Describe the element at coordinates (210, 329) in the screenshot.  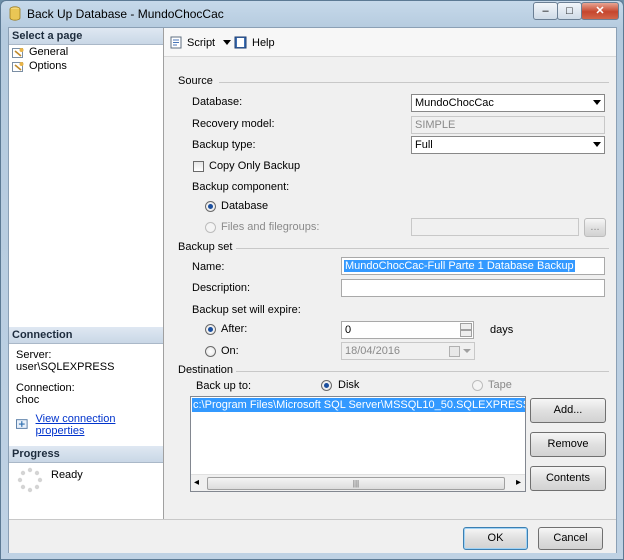
I see `expire-after-radio` at that location.